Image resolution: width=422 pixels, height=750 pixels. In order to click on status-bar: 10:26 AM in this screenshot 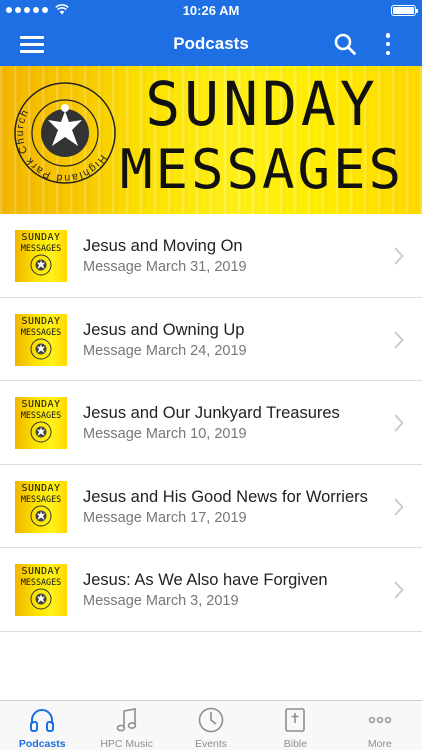, I will do `click(211, 11)`.